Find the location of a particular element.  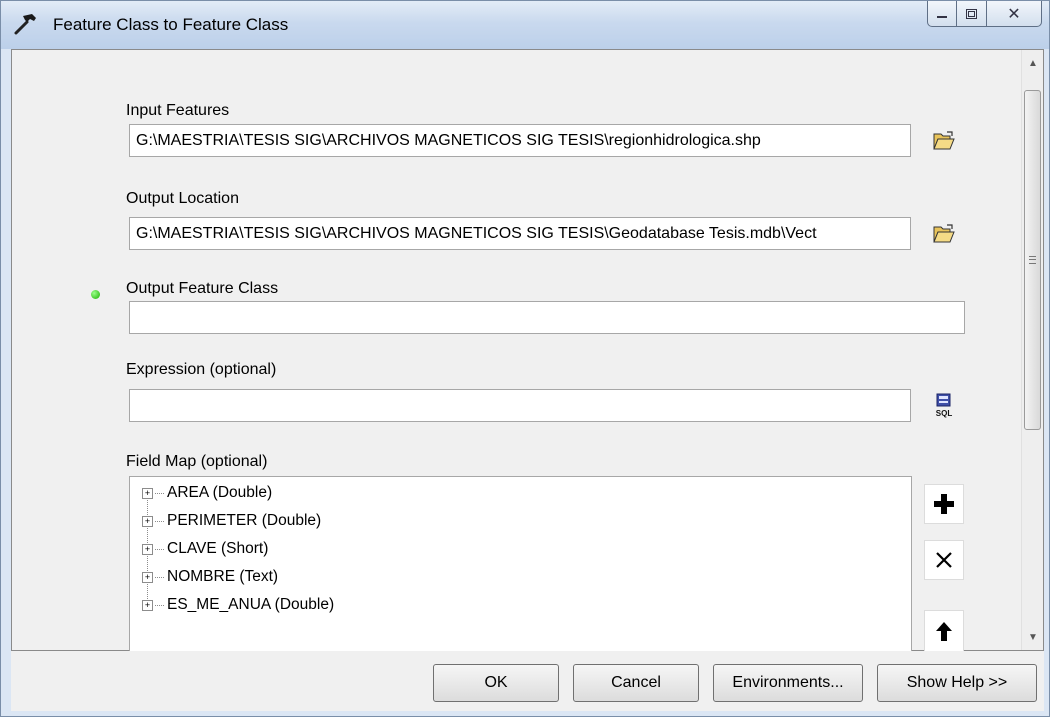

arrow-up-icon is located at coordinates (944, 631).